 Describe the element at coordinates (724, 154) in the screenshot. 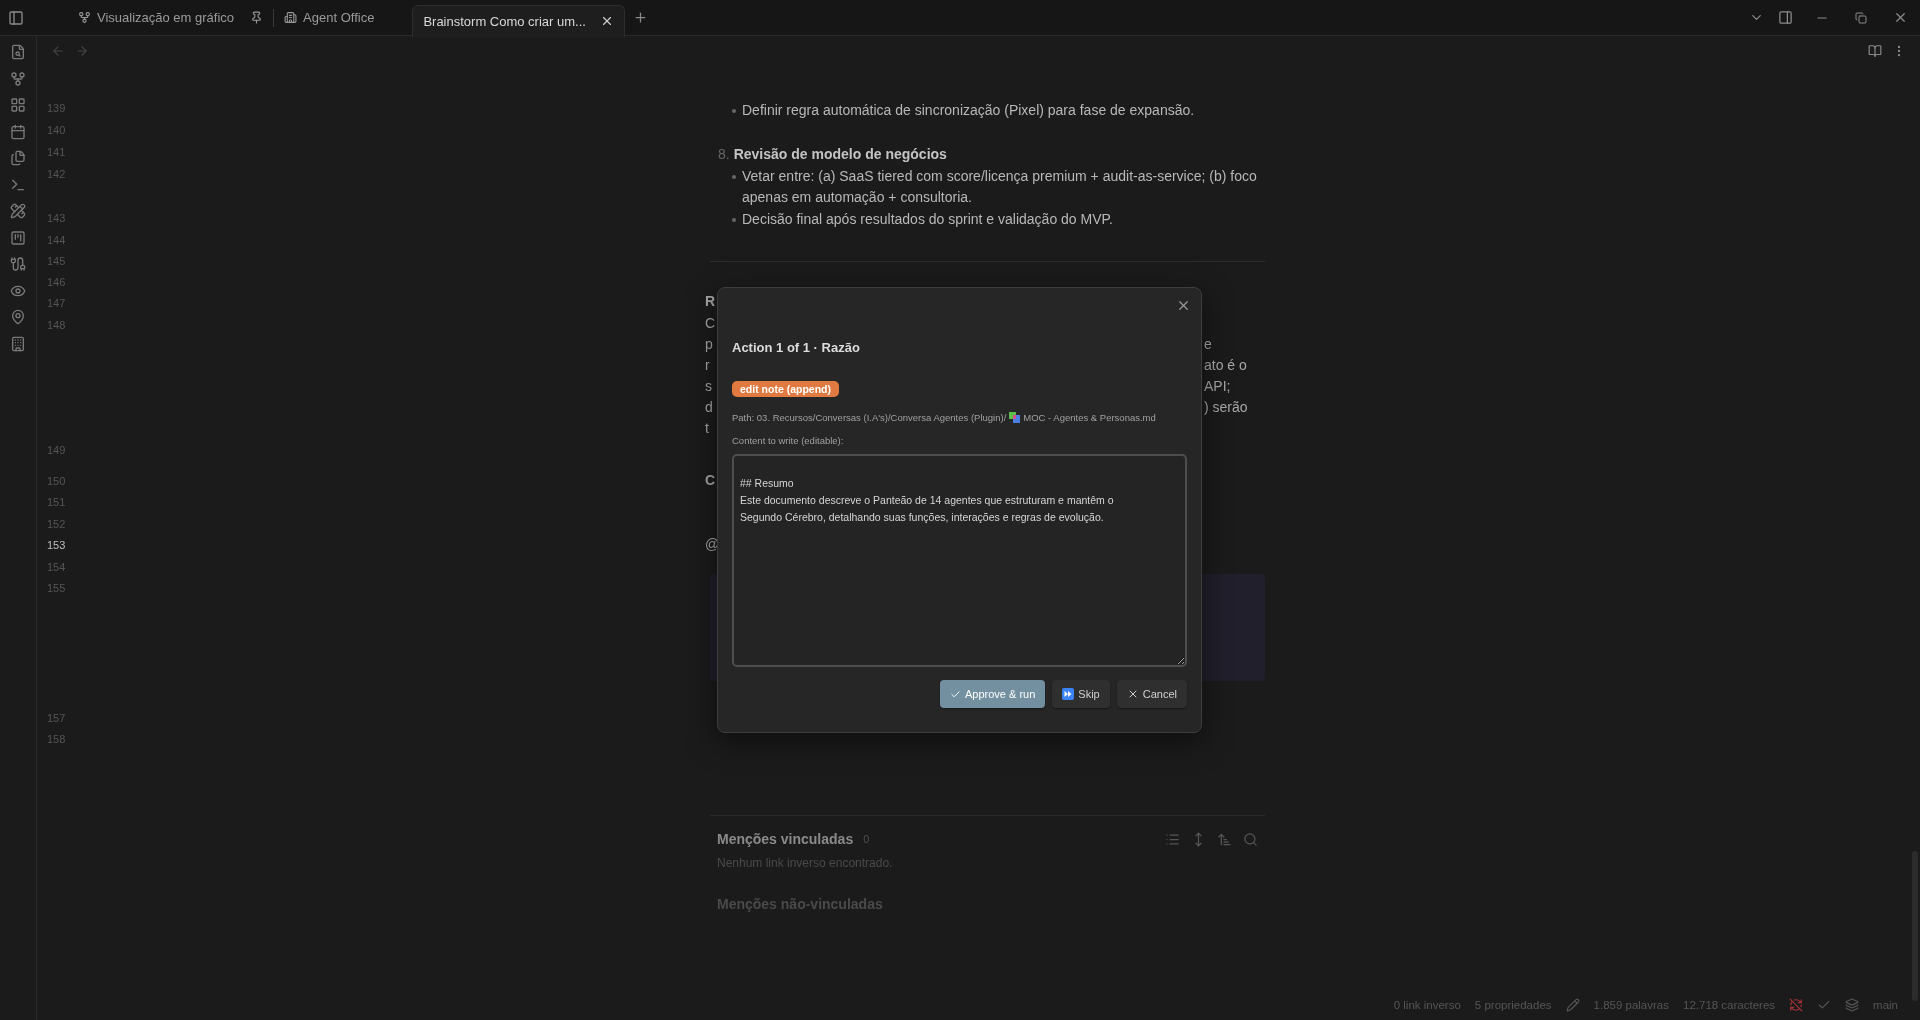

I see `list-number: 8.` at that location.